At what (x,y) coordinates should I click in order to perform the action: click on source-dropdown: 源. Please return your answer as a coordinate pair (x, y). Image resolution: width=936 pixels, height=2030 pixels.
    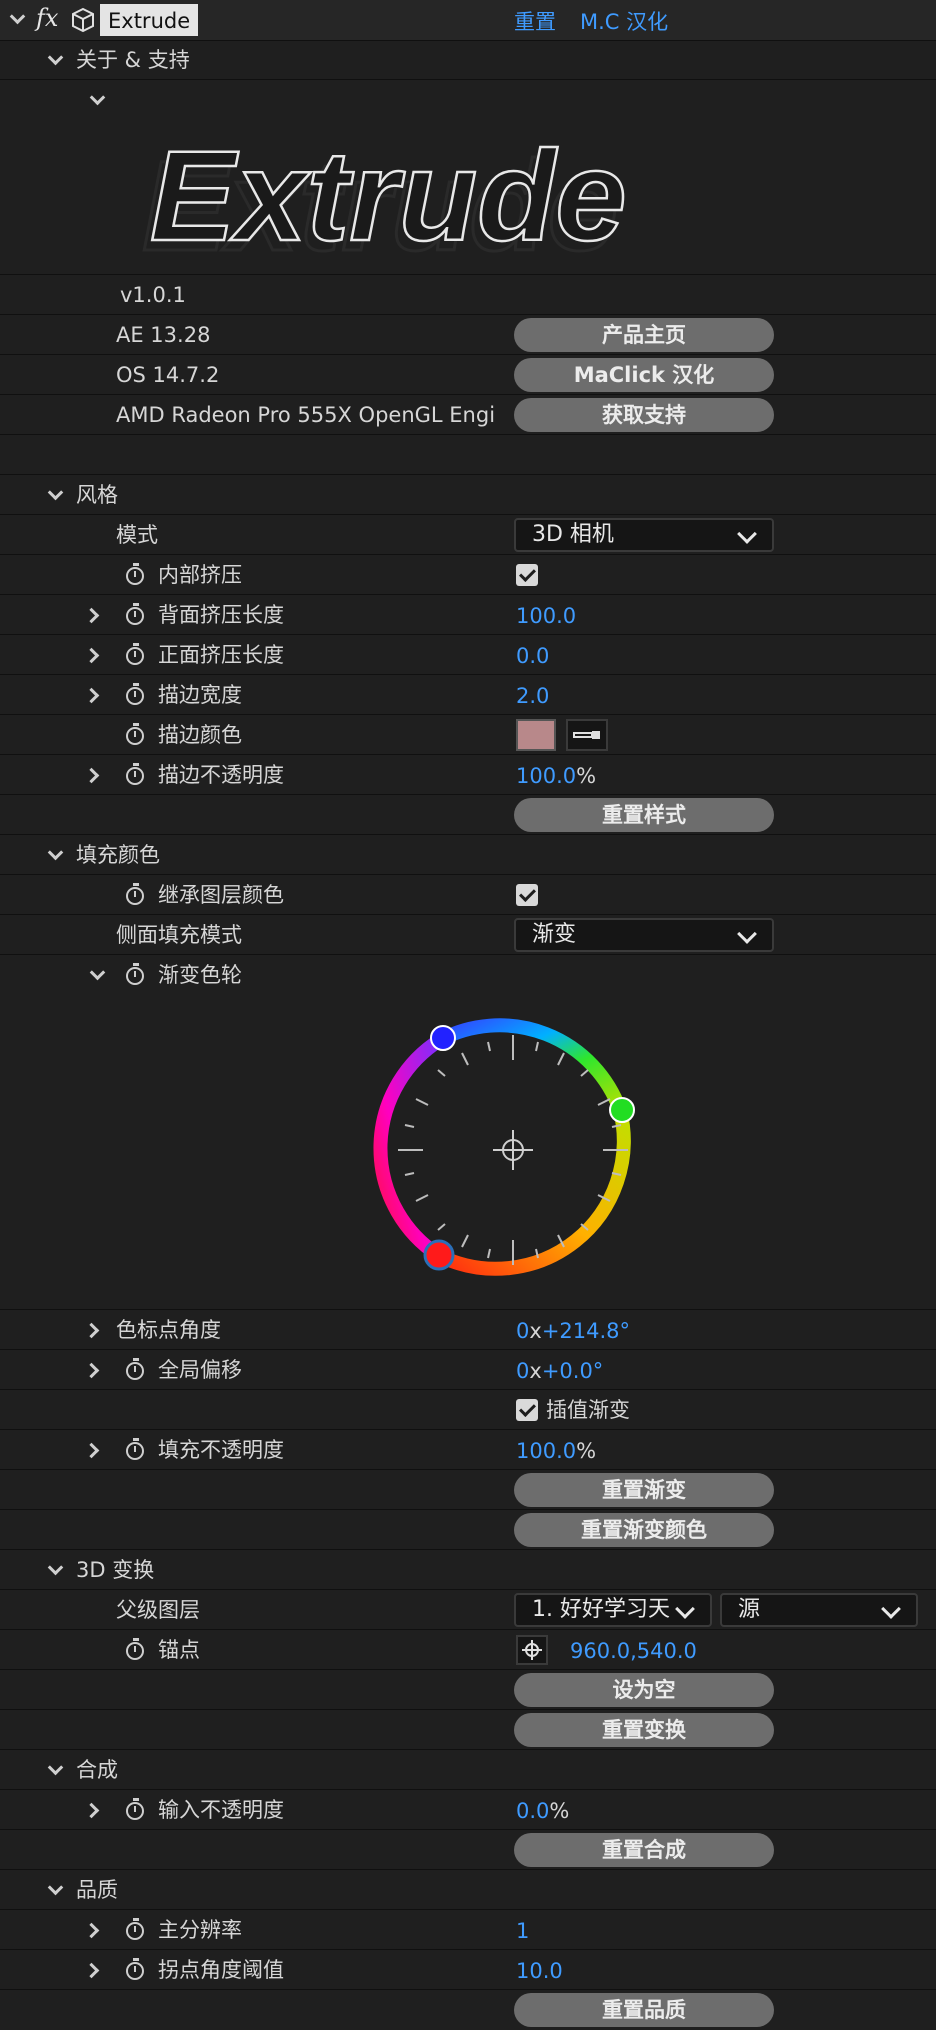
    Looking at the image, I should click on (819, 1610).